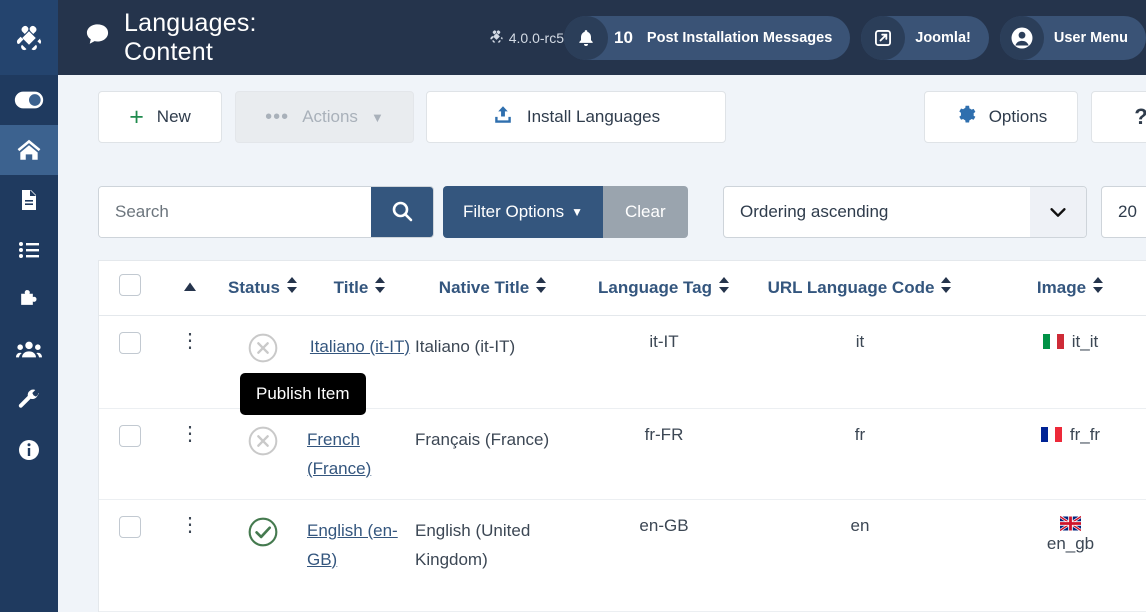 The height and width of the screenshot is (612, 1146). I want to click on sidebar-item-home, so click(29, 150).